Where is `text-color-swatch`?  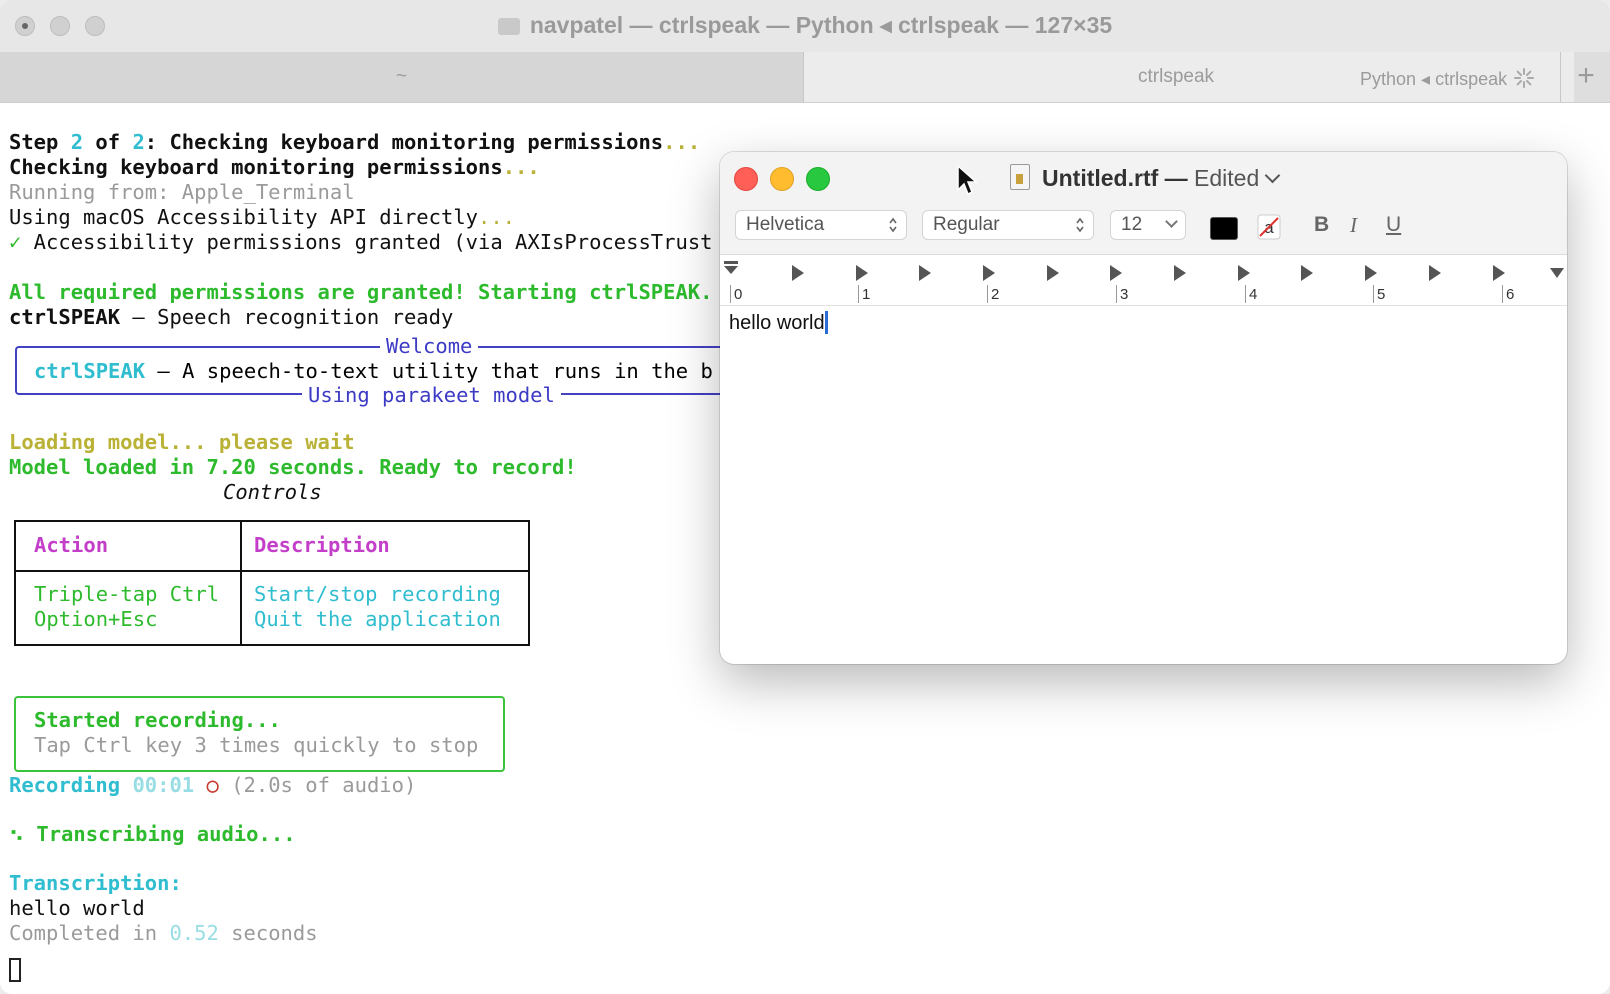
text-color-swatch is located at coordinates (1224, 228).